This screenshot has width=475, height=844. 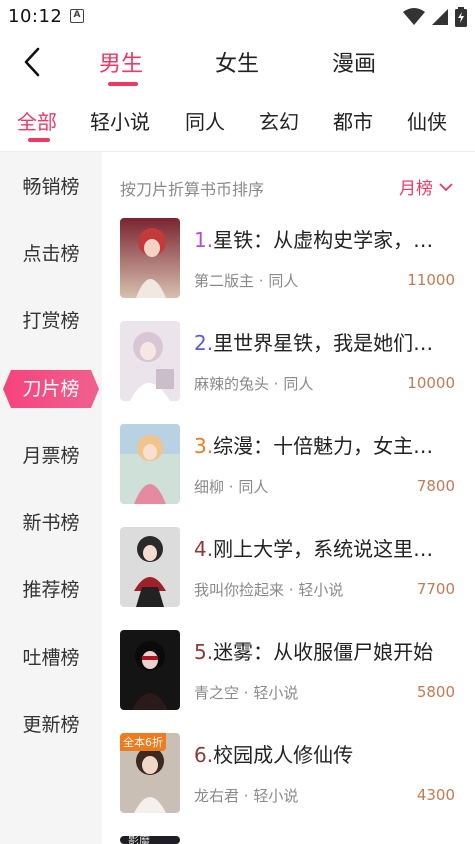 What do you see at coordinates (288, 670) in the screenshot?
I see `list-item: 5.迷雾：从收服僵尸娘开始 青之空 · 轻小说 5800` at bounding box center [288, 670].